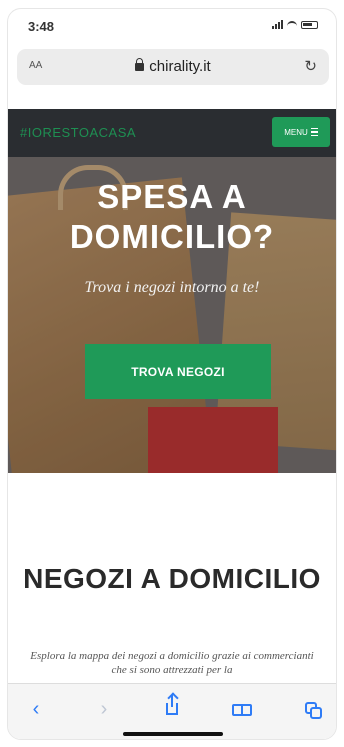 This screenshot has width=344, height=747. What do you see at coordinates (78, 132) in the screenshot?
I see `site-brand-link: #IORESTOACASA` at bounding box center [78, 132].